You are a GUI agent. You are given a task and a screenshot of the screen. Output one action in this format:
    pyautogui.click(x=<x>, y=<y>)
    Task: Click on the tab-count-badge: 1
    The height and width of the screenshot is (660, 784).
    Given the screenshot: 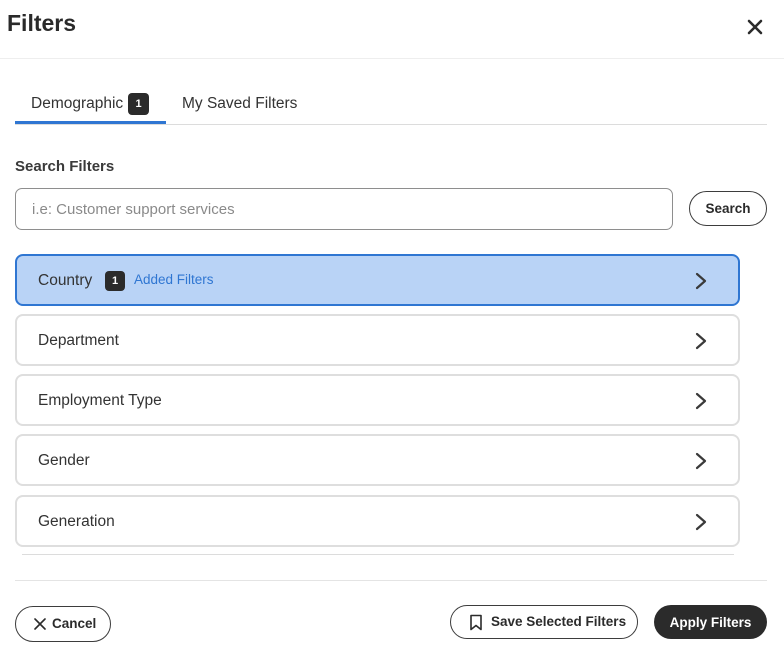 What is the action you would take?
    pyautogui.click(x=138, y=104)
    